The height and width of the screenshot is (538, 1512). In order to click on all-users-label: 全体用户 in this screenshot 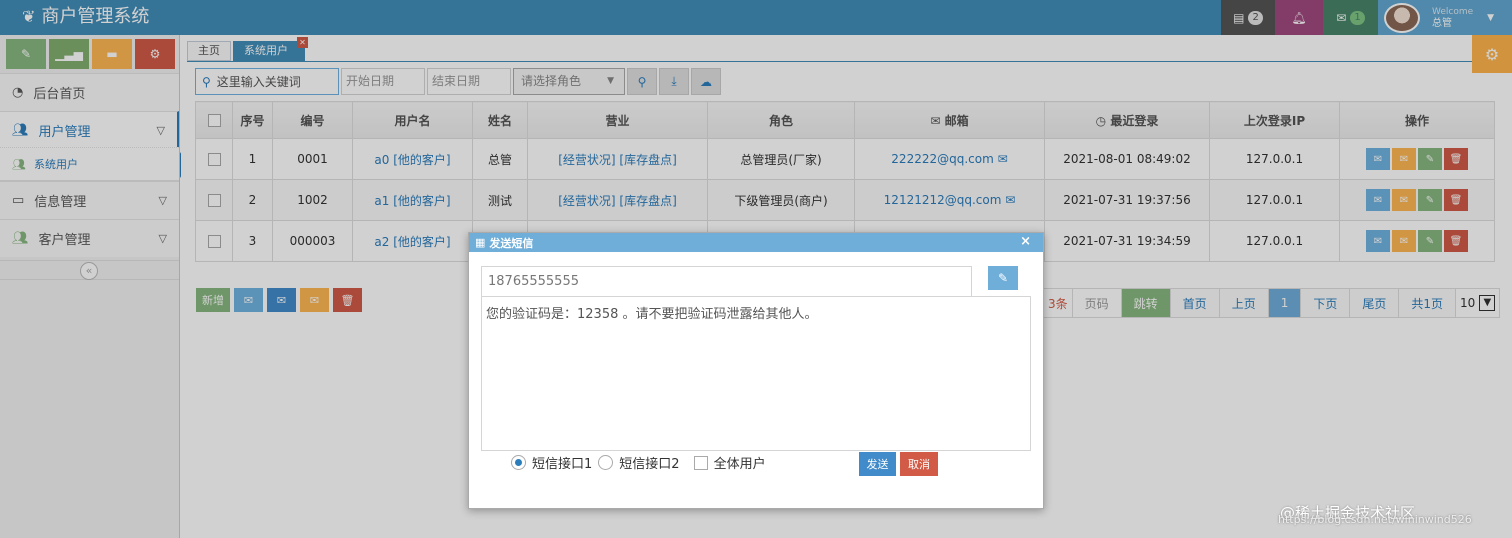, I will do `click(739, 464)`.